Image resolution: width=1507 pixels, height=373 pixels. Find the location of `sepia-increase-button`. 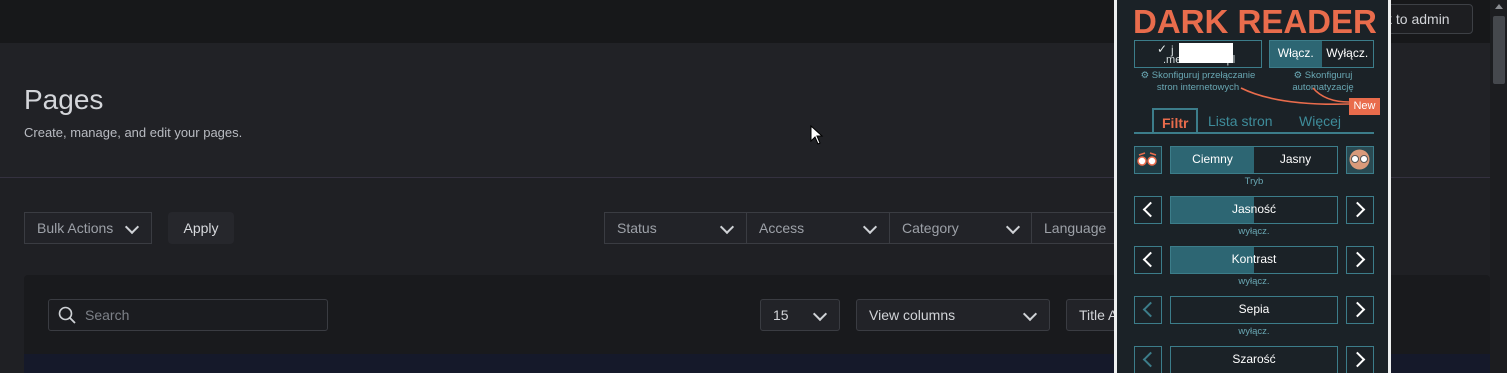

sepia-increase-button is located at coordinates (1360, 310).